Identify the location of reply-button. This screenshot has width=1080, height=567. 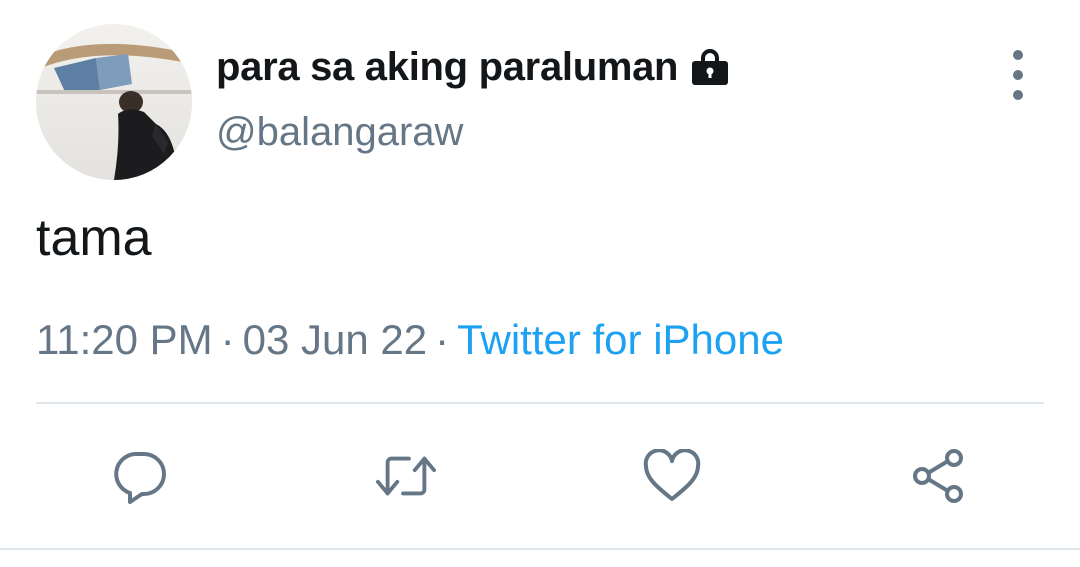
(140, 476).